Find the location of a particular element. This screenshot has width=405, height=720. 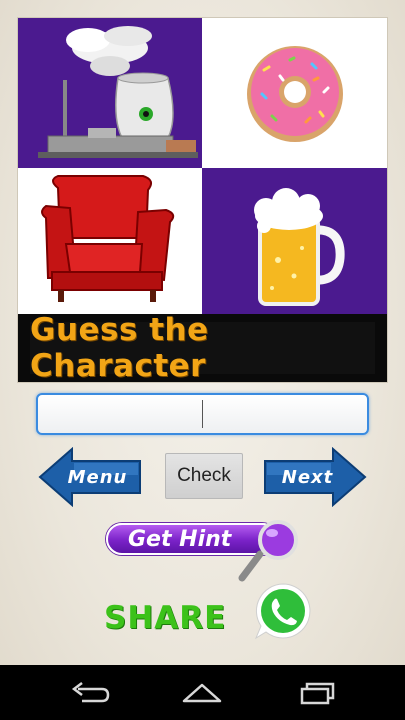

system-nav-bar is located at coordinates (202, 692).